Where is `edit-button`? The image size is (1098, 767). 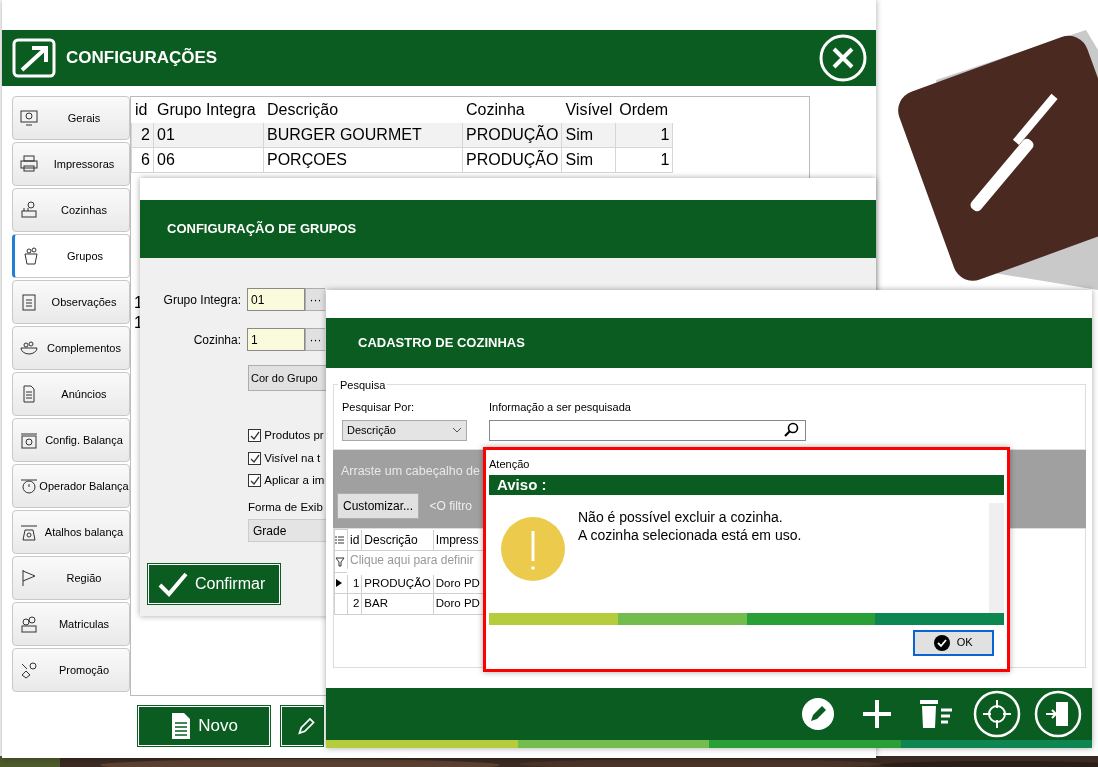 edit-button is located at coordinates (301, 726).